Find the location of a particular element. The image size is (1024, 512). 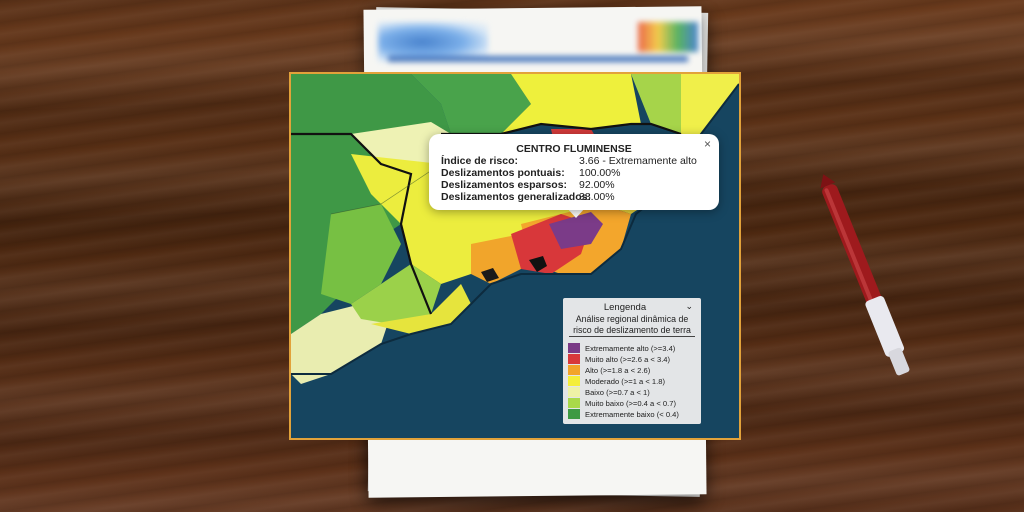

legend-subtitle-line: Análise regional dinâmica de is located at coordinates (632, 319).